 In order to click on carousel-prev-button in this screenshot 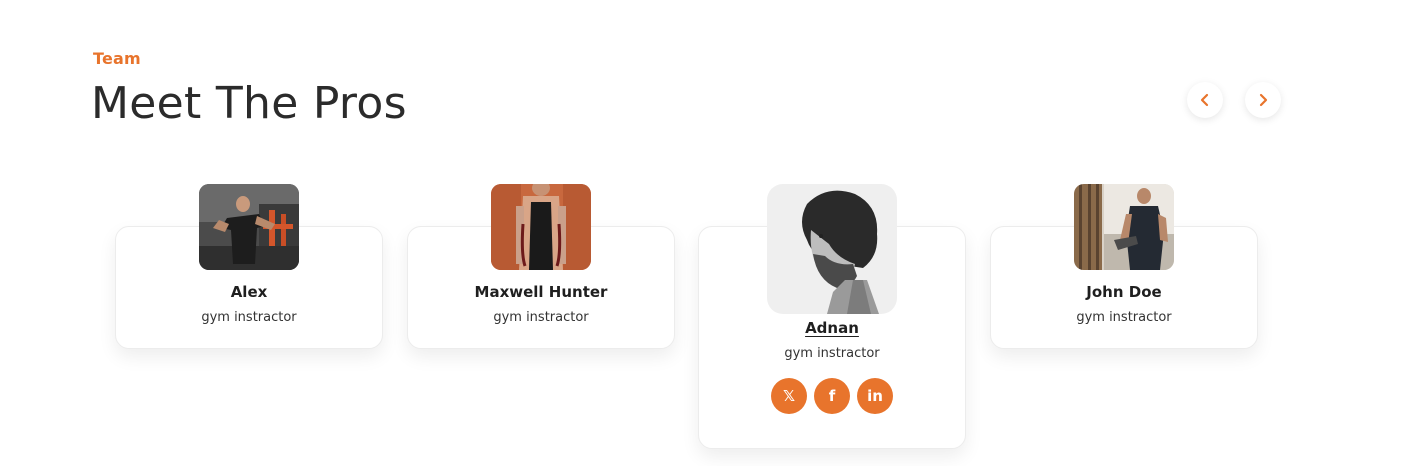, I will do `click(1205, 100)`.